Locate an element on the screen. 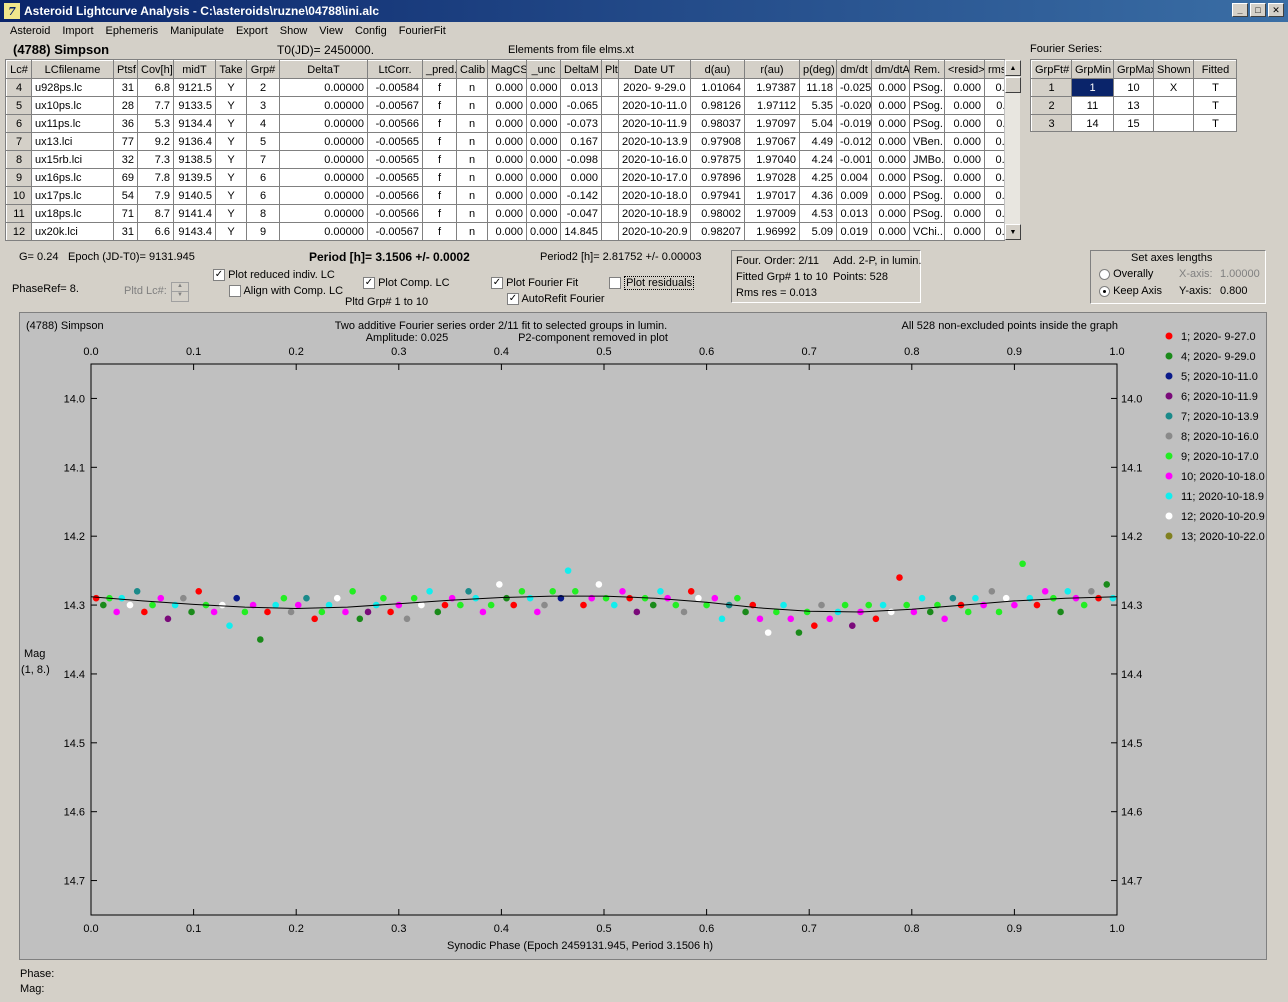 This screenshot has width=1288, height=1002. lc-cell: -0.142 is located at coordinates (581, 195).